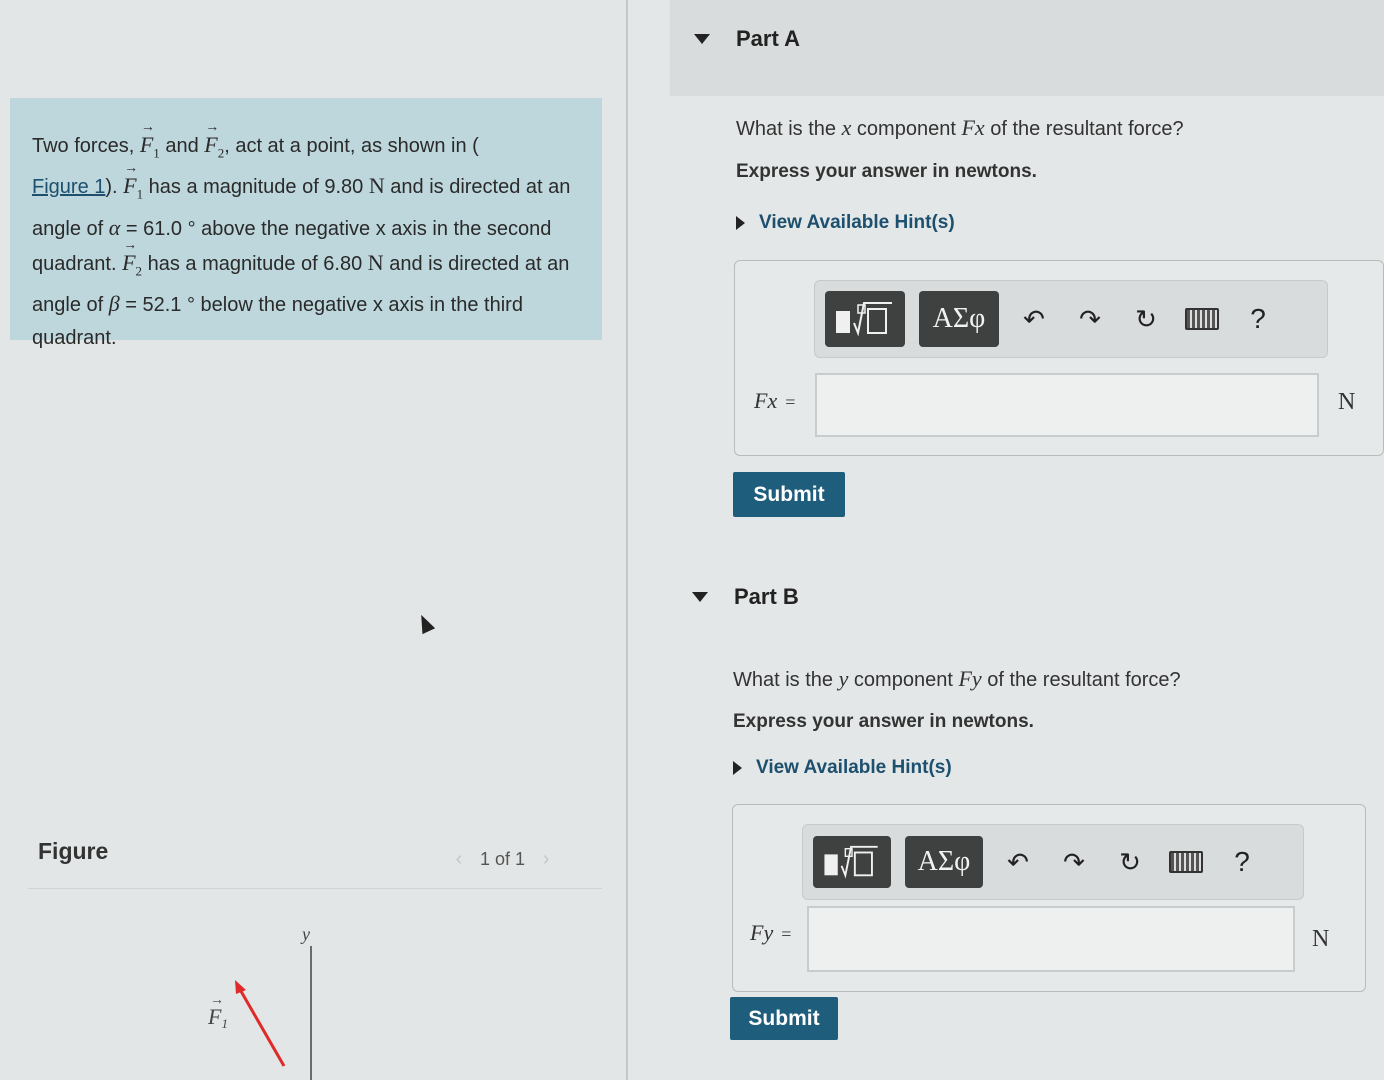 Image resolution: width=1384 pixels, height=1080 pixels. What do you see at coordinates (217, 1017) in the screenshot?
I see `f1-vector-label: F1` at bounding box center [217, 1017].